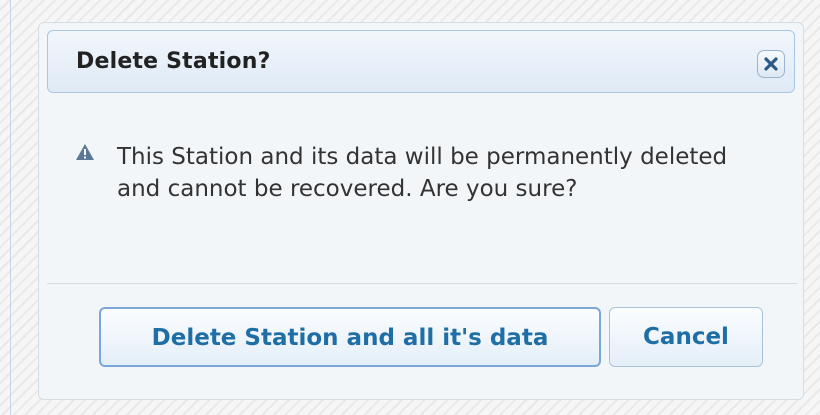 The height and width of the screenshot is (415, 820). I want to click on cancel-button: Cancel, so click(686, 337).